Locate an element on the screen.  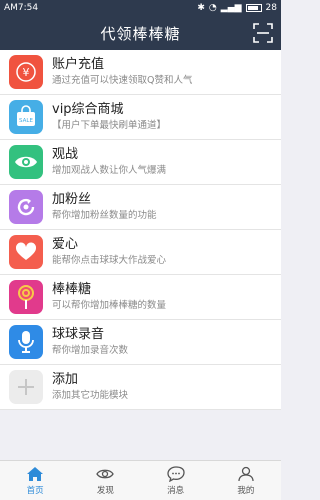
menu-item-title: 观战 is located at coordinates (65, 154).